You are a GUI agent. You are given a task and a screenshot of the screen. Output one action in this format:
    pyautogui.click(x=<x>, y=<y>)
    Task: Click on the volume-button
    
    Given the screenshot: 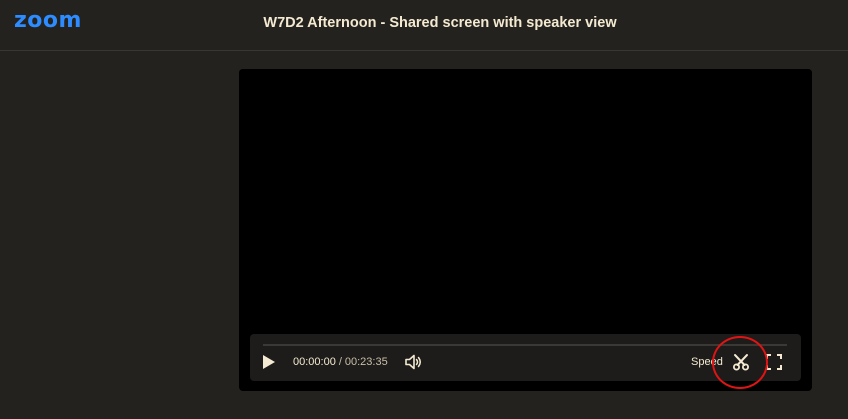 What is the action you would take?
    pyautogui.click(x=414, y=362)
    